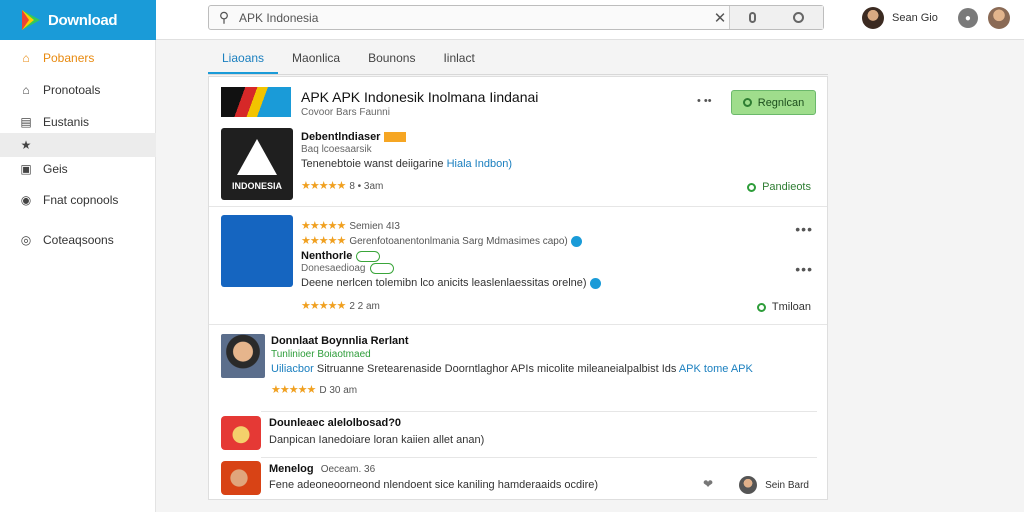 This screenshot has width=1024, height=512. Describe the element at coordinates (747, 102) in the screenshot. I see `check-circle-icon` at that location.